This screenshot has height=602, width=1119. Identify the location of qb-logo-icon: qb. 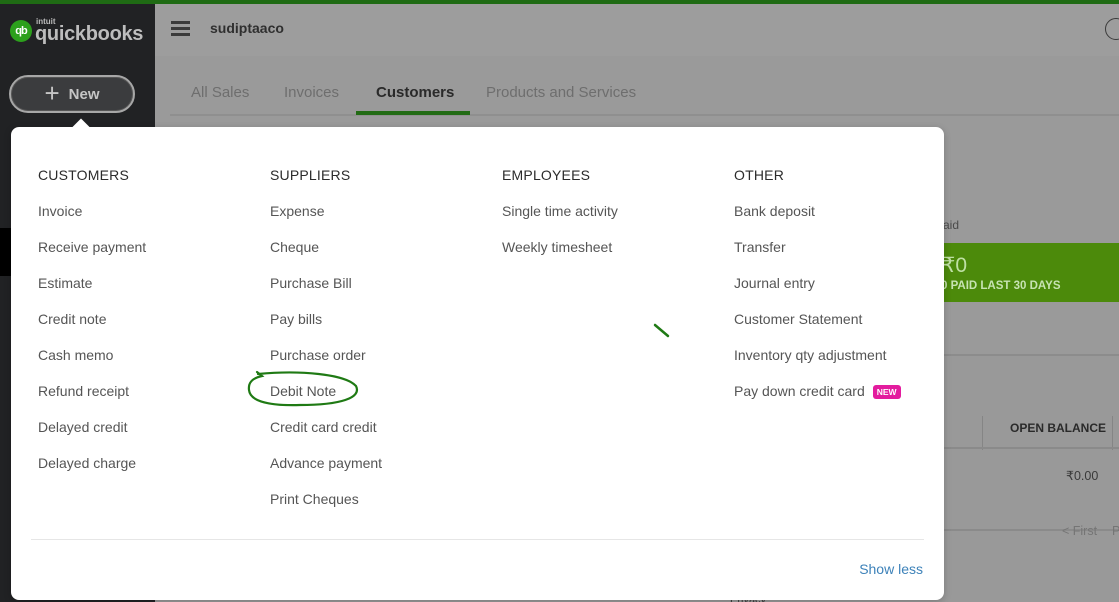
(21, 31).